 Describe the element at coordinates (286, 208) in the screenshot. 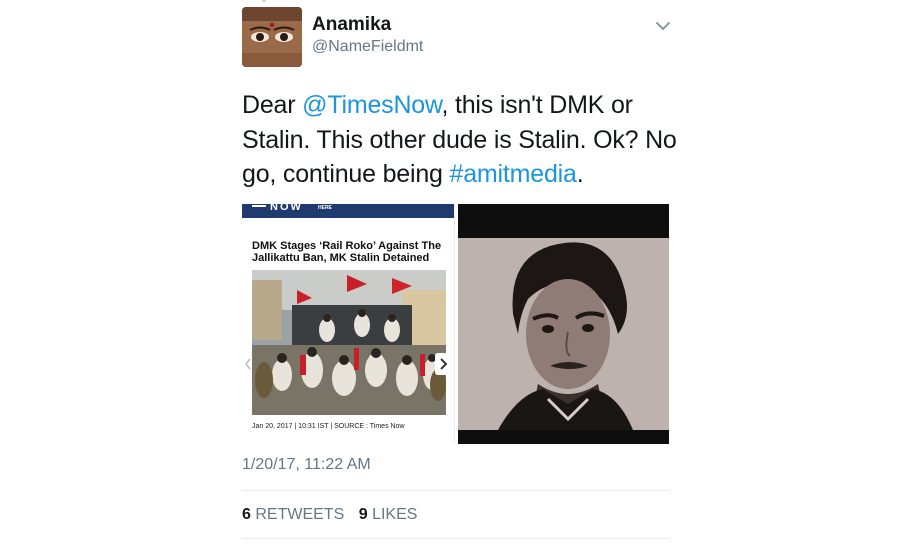

I see `brand-logo: NOW` at that location.